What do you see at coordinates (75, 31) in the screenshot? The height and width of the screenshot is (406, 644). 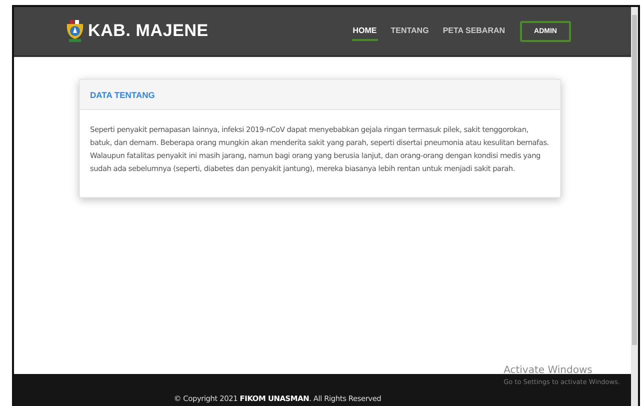 I see `emblem-icon` at bounding box center [75, 31].